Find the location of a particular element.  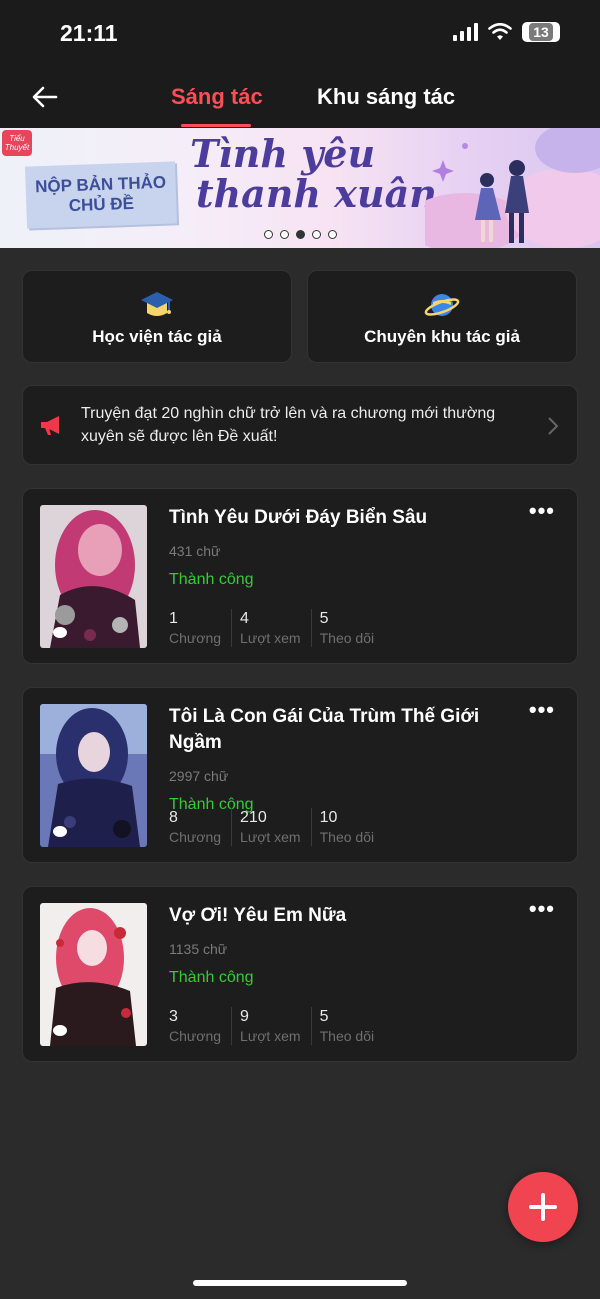

megaphone-icon is located at coordinates (50, 425).